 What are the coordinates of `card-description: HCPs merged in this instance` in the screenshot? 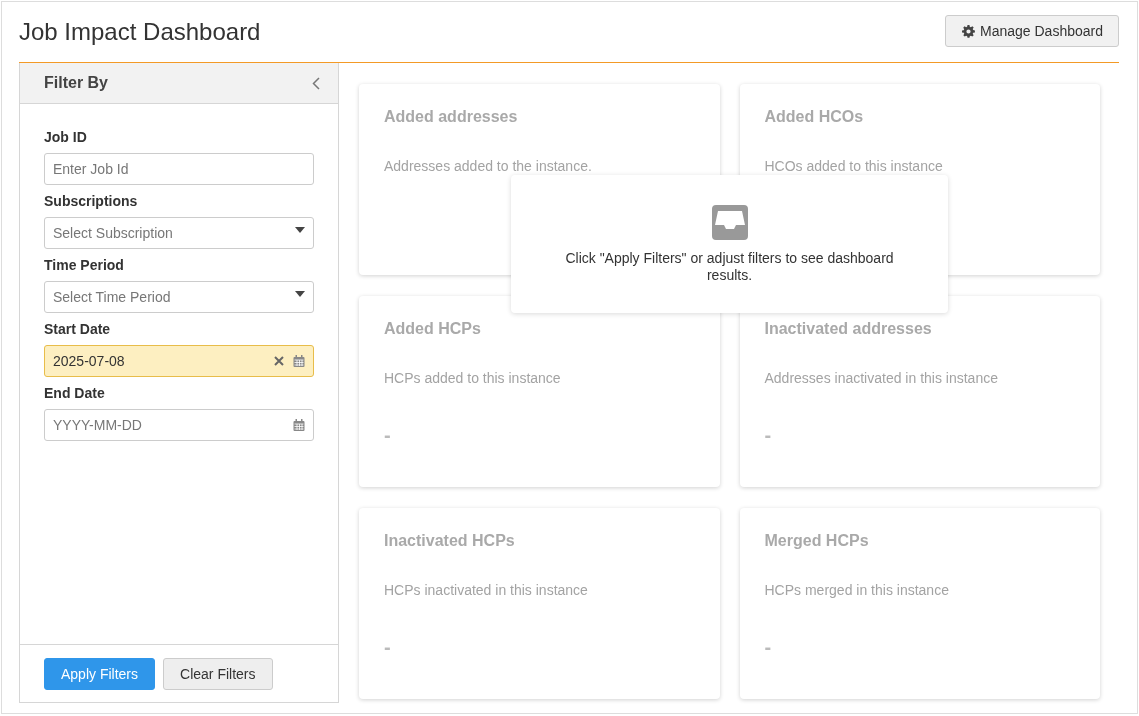 It's located at (856, 590).